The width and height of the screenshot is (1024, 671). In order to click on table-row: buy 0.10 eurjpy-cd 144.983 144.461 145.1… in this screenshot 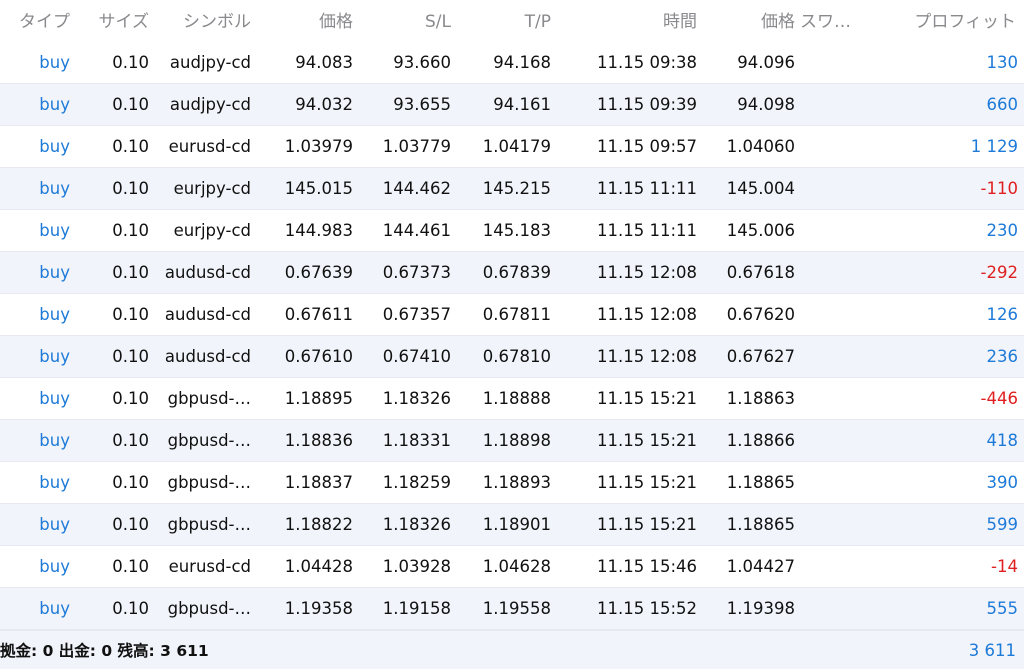, I will do `click(512, 231)`.